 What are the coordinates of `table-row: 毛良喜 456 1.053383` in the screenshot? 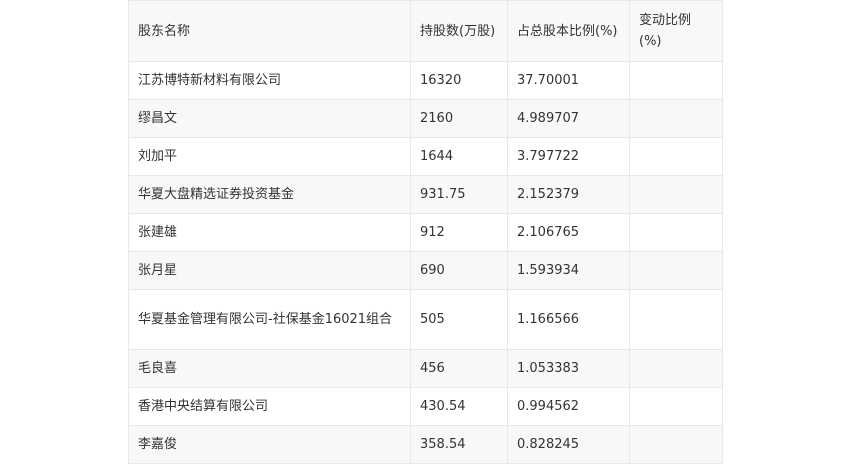 It's located at (425, 368).